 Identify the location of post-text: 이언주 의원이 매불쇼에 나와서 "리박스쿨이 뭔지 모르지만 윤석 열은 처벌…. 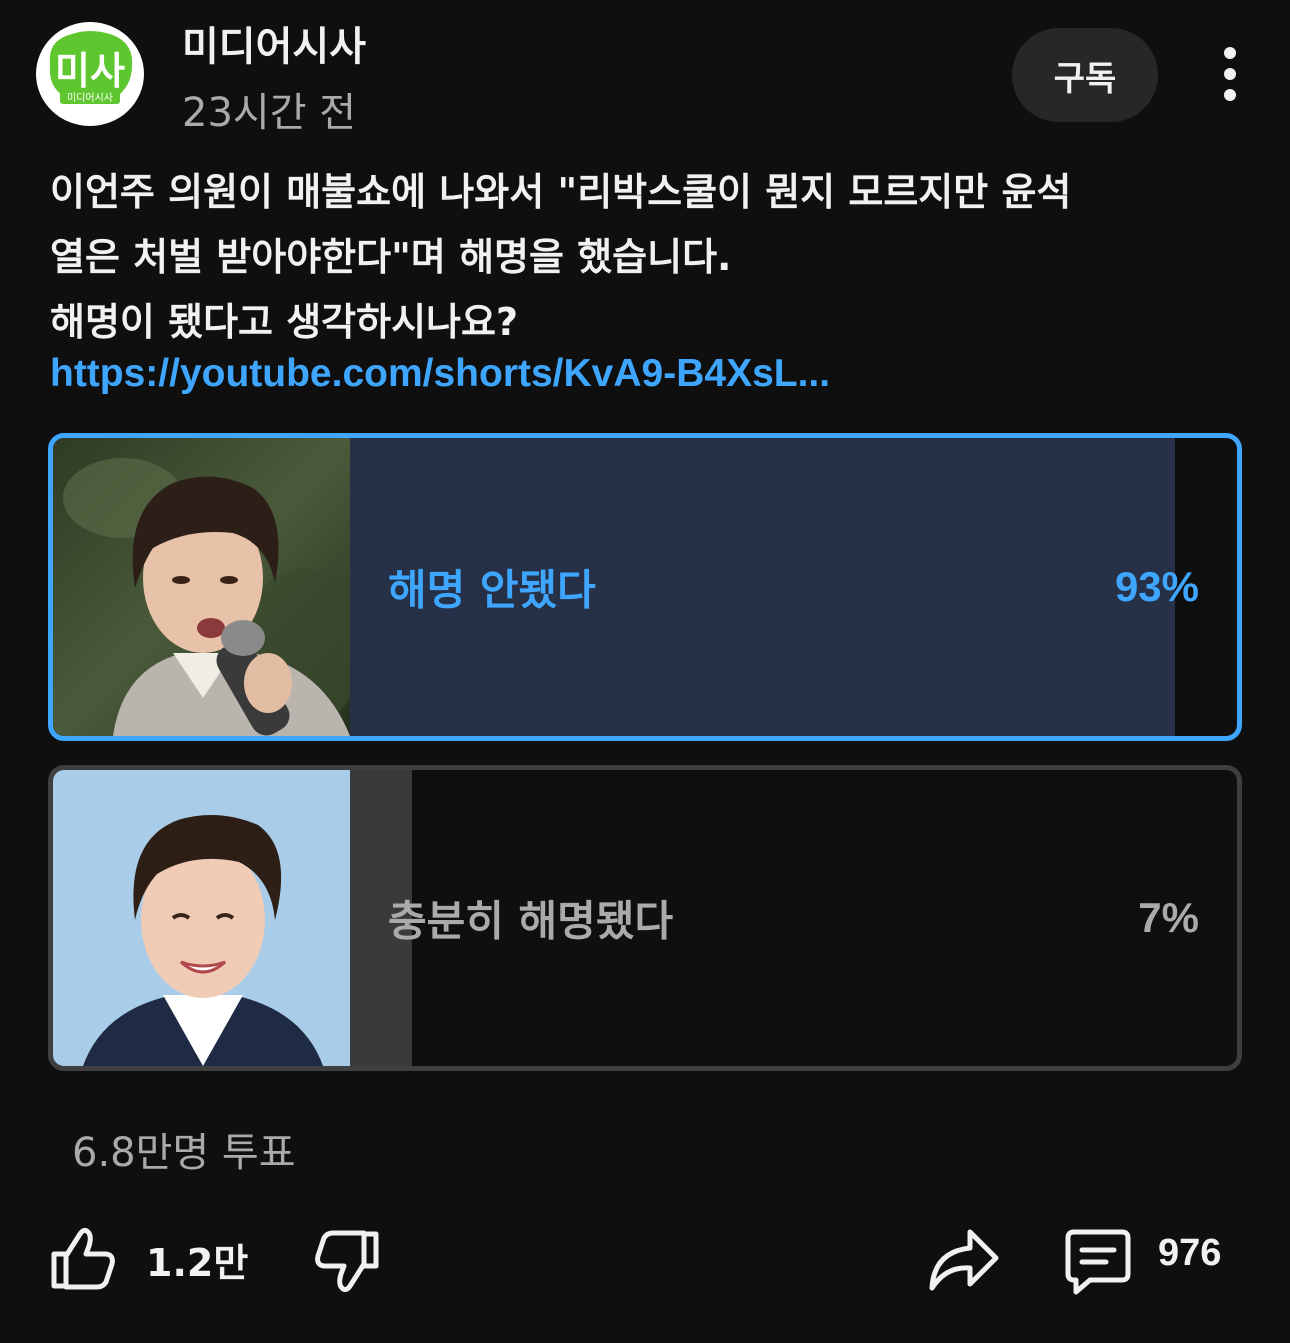
(650, 257).